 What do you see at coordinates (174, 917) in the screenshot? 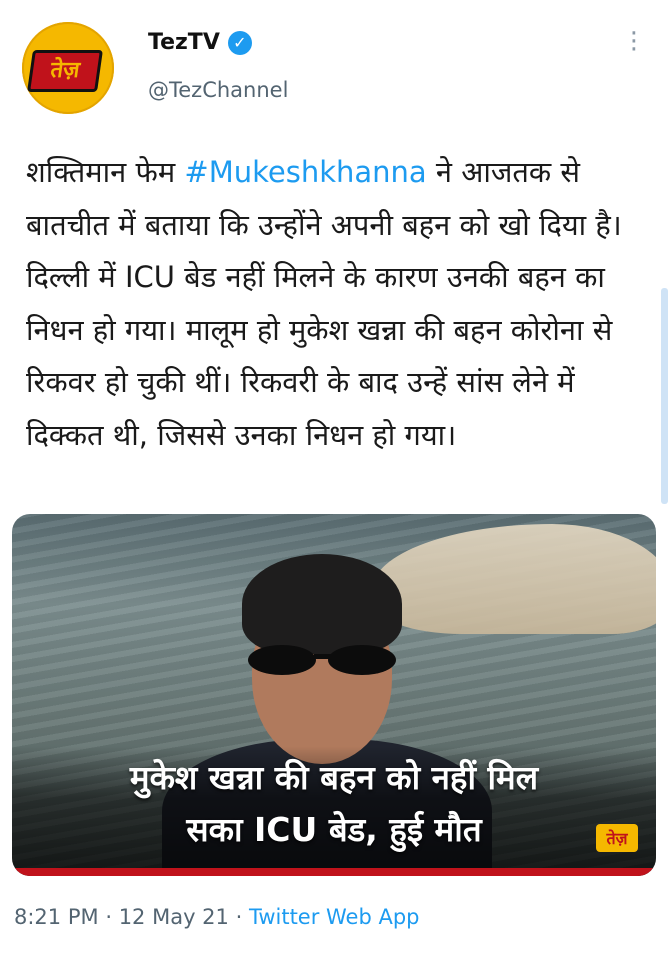
I see `tweet-date: 12 May 21` at bounding box center [174, 917].